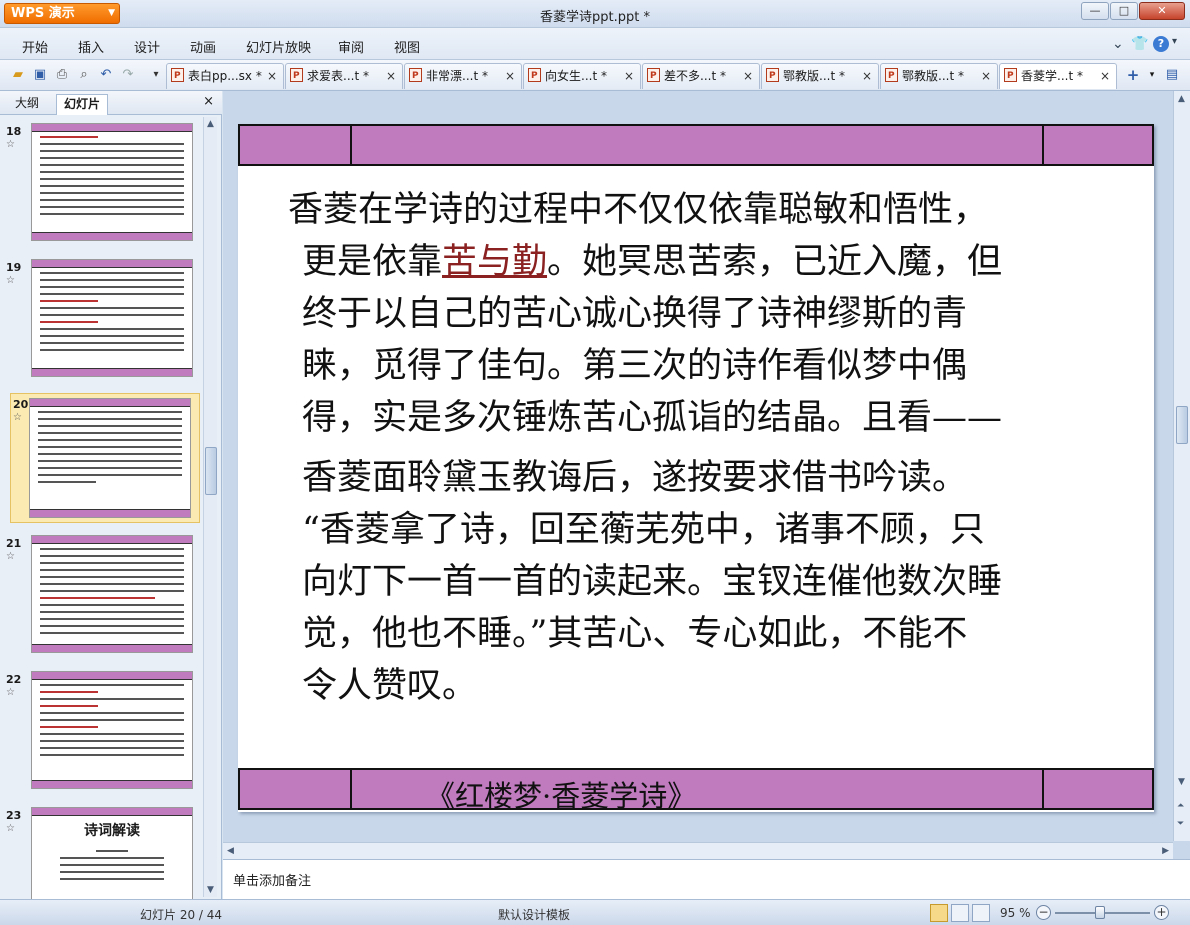 The image size is (1190, 925). Describe the element at coordinates (1172, 75) in the screenshot. I see `window-layout-icon: ▤` at that location.